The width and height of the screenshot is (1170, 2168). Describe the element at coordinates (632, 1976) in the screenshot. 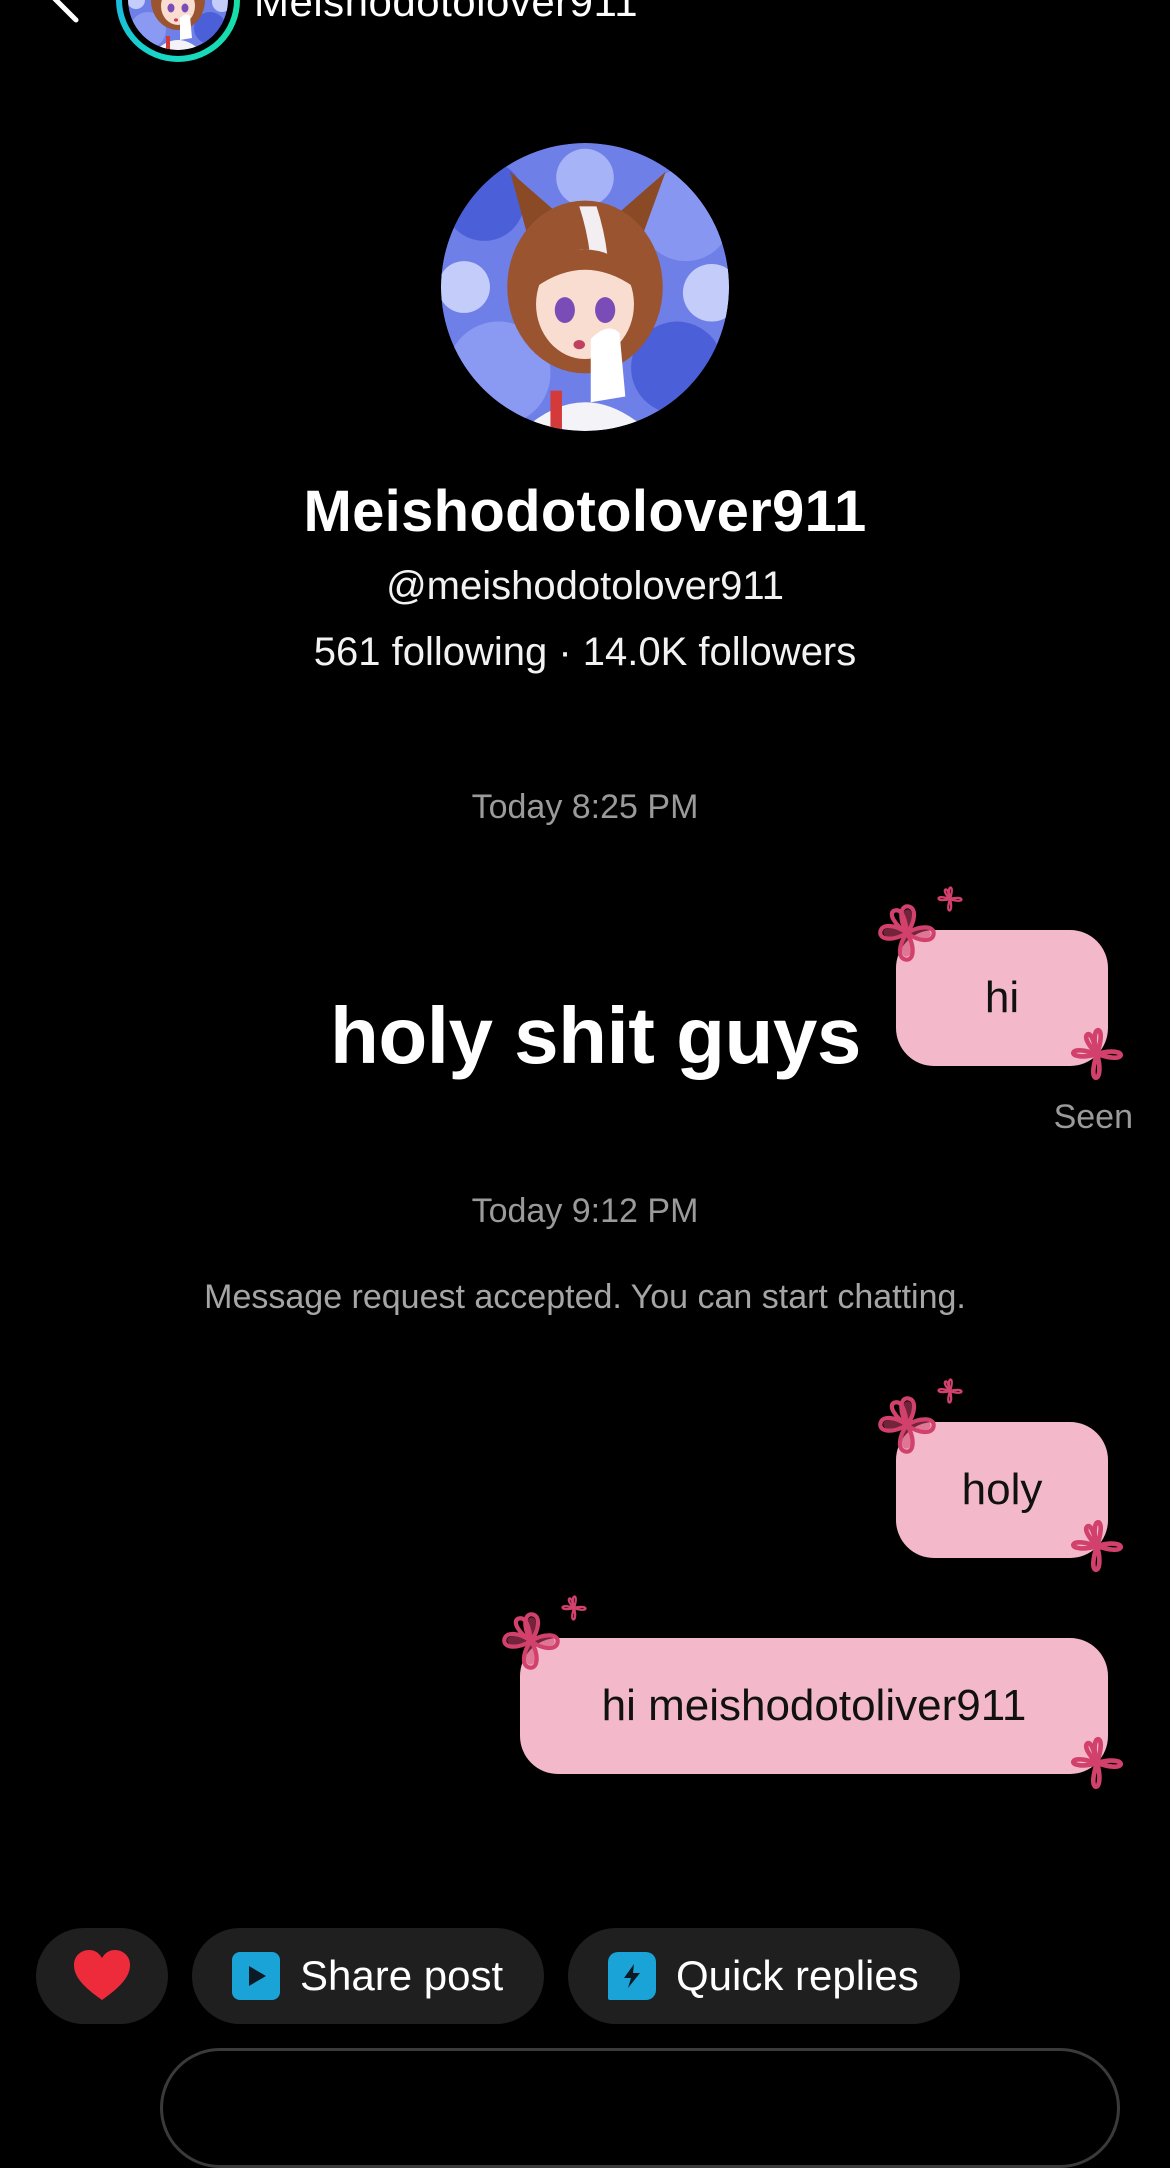

I see `quick-replies-icon` at that location.